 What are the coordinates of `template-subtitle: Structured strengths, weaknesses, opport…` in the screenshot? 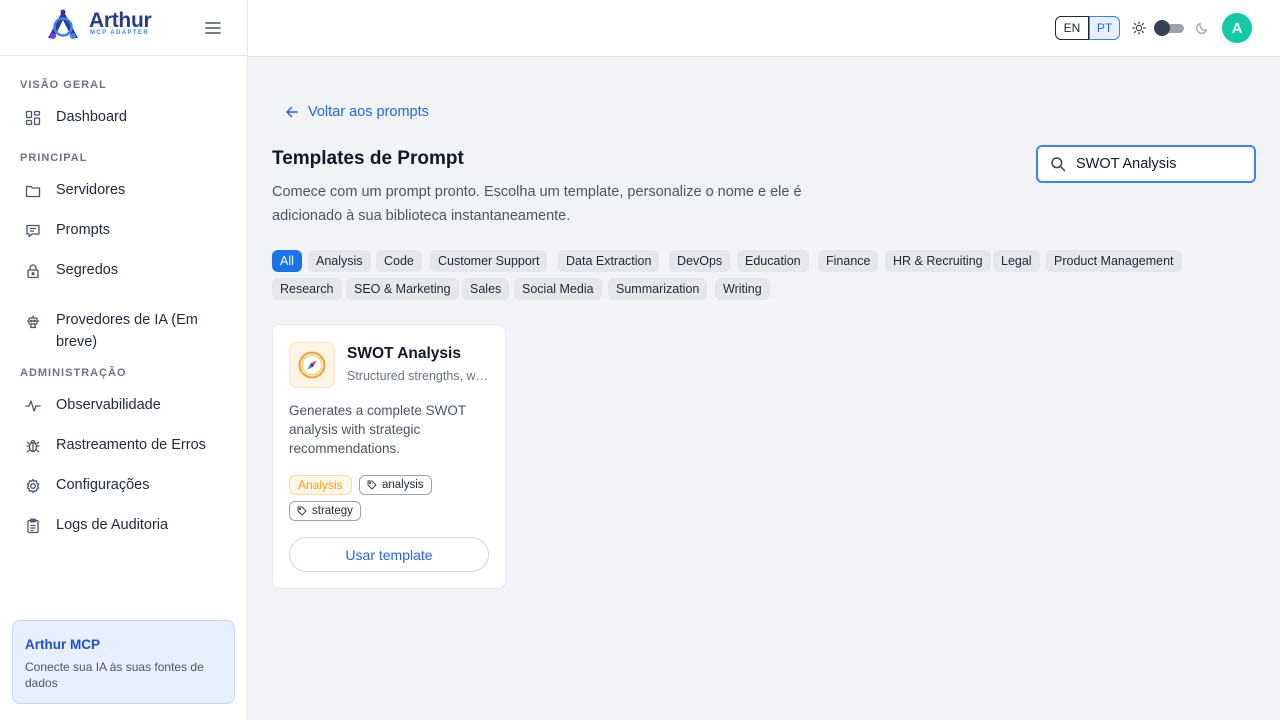 It's located at (419, 376).